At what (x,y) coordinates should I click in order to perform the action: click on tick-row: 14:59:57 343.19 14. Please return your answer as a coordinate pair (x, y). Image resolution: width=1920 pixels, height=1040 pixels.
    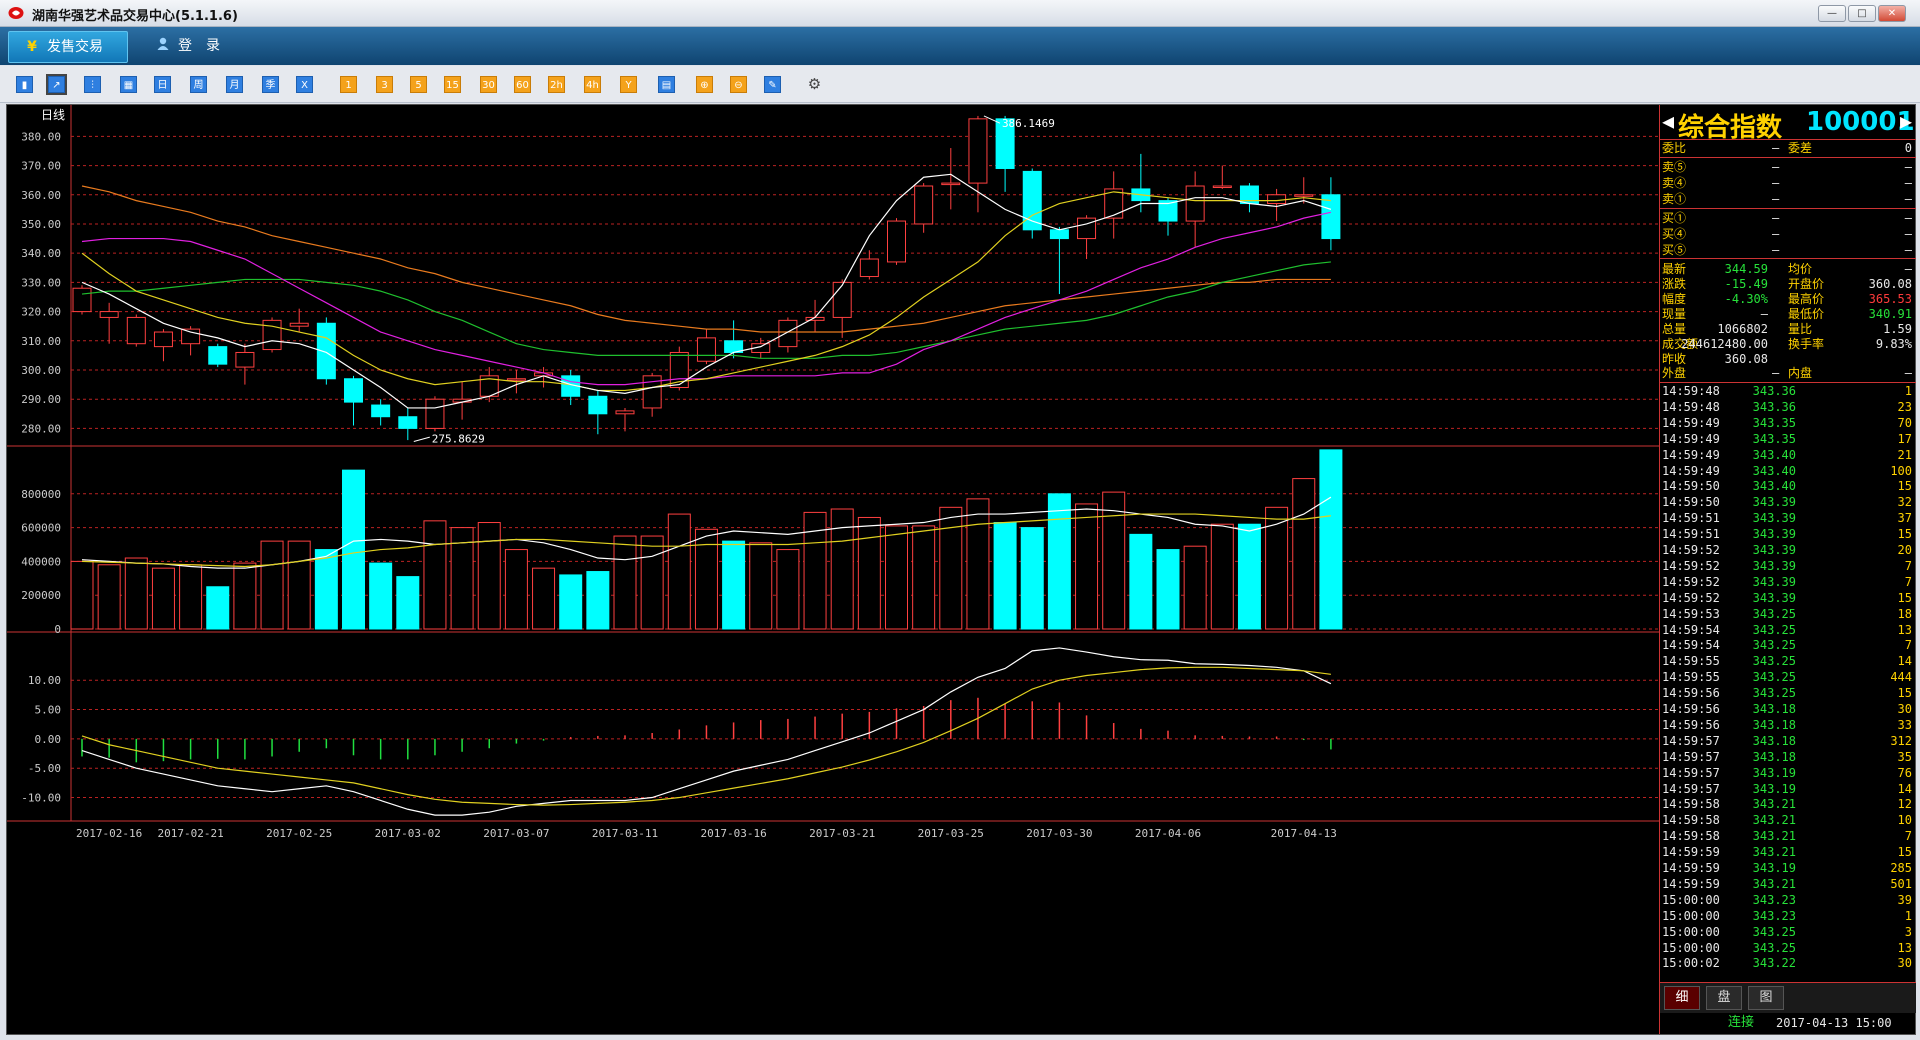
    Looking at the image, I should click on (1788, 789).